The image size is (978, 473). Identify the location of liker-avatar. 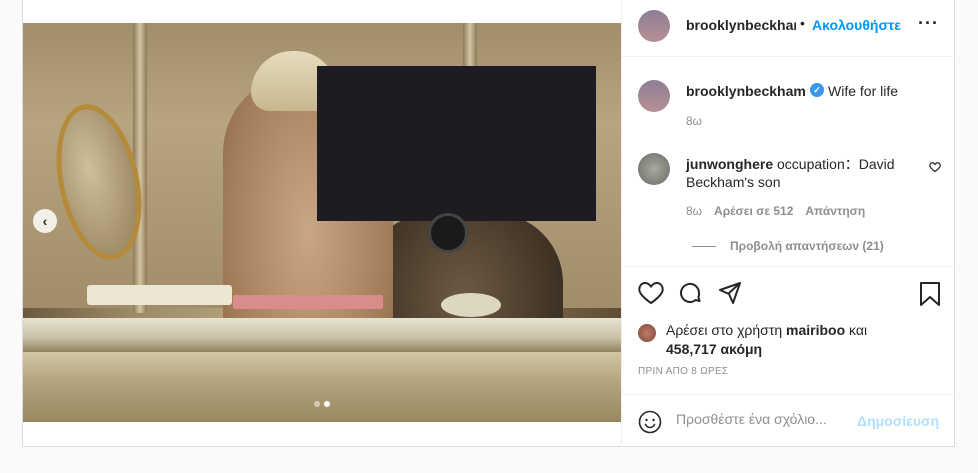
(647, 333).